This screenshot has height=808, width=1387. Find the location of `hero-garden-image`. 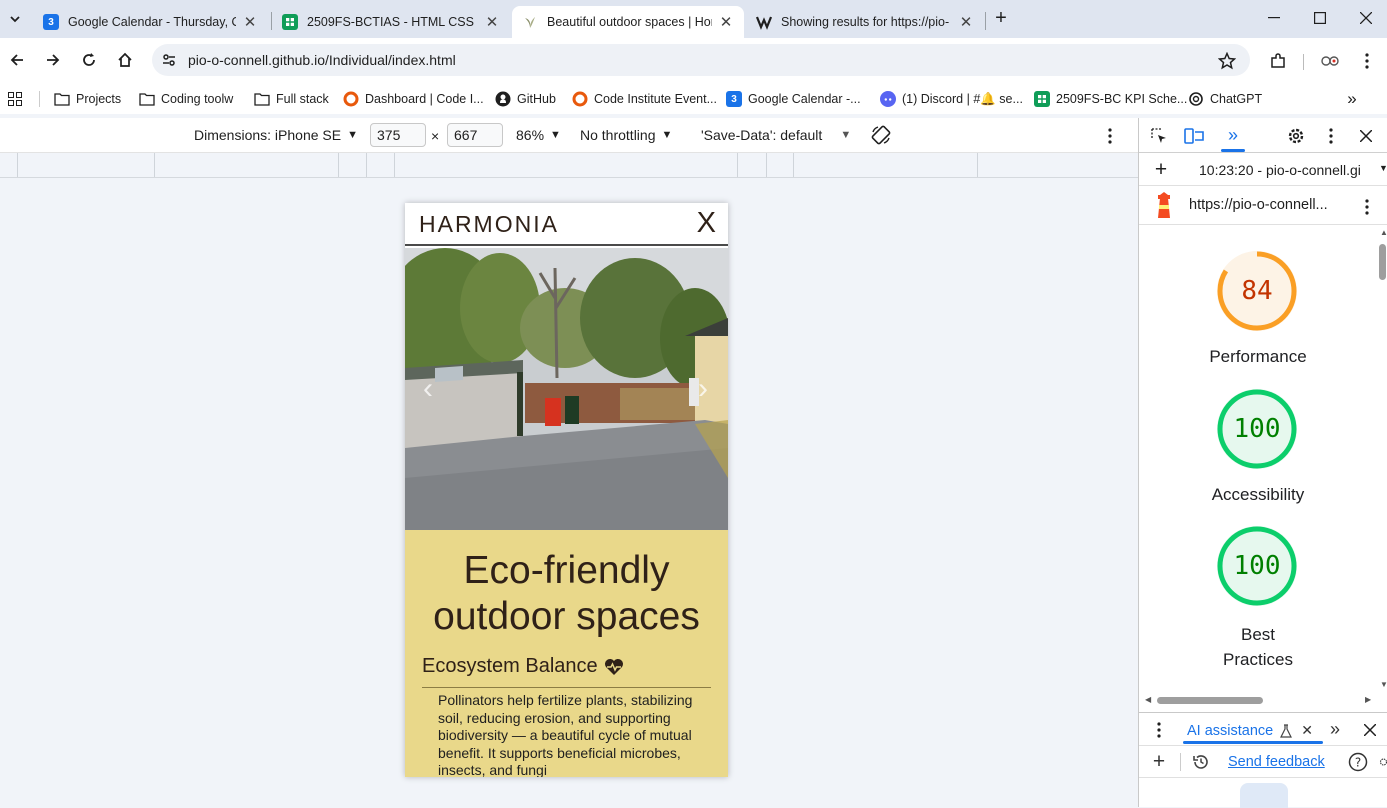

hero-garden-image is located at coordinates (566, 389).